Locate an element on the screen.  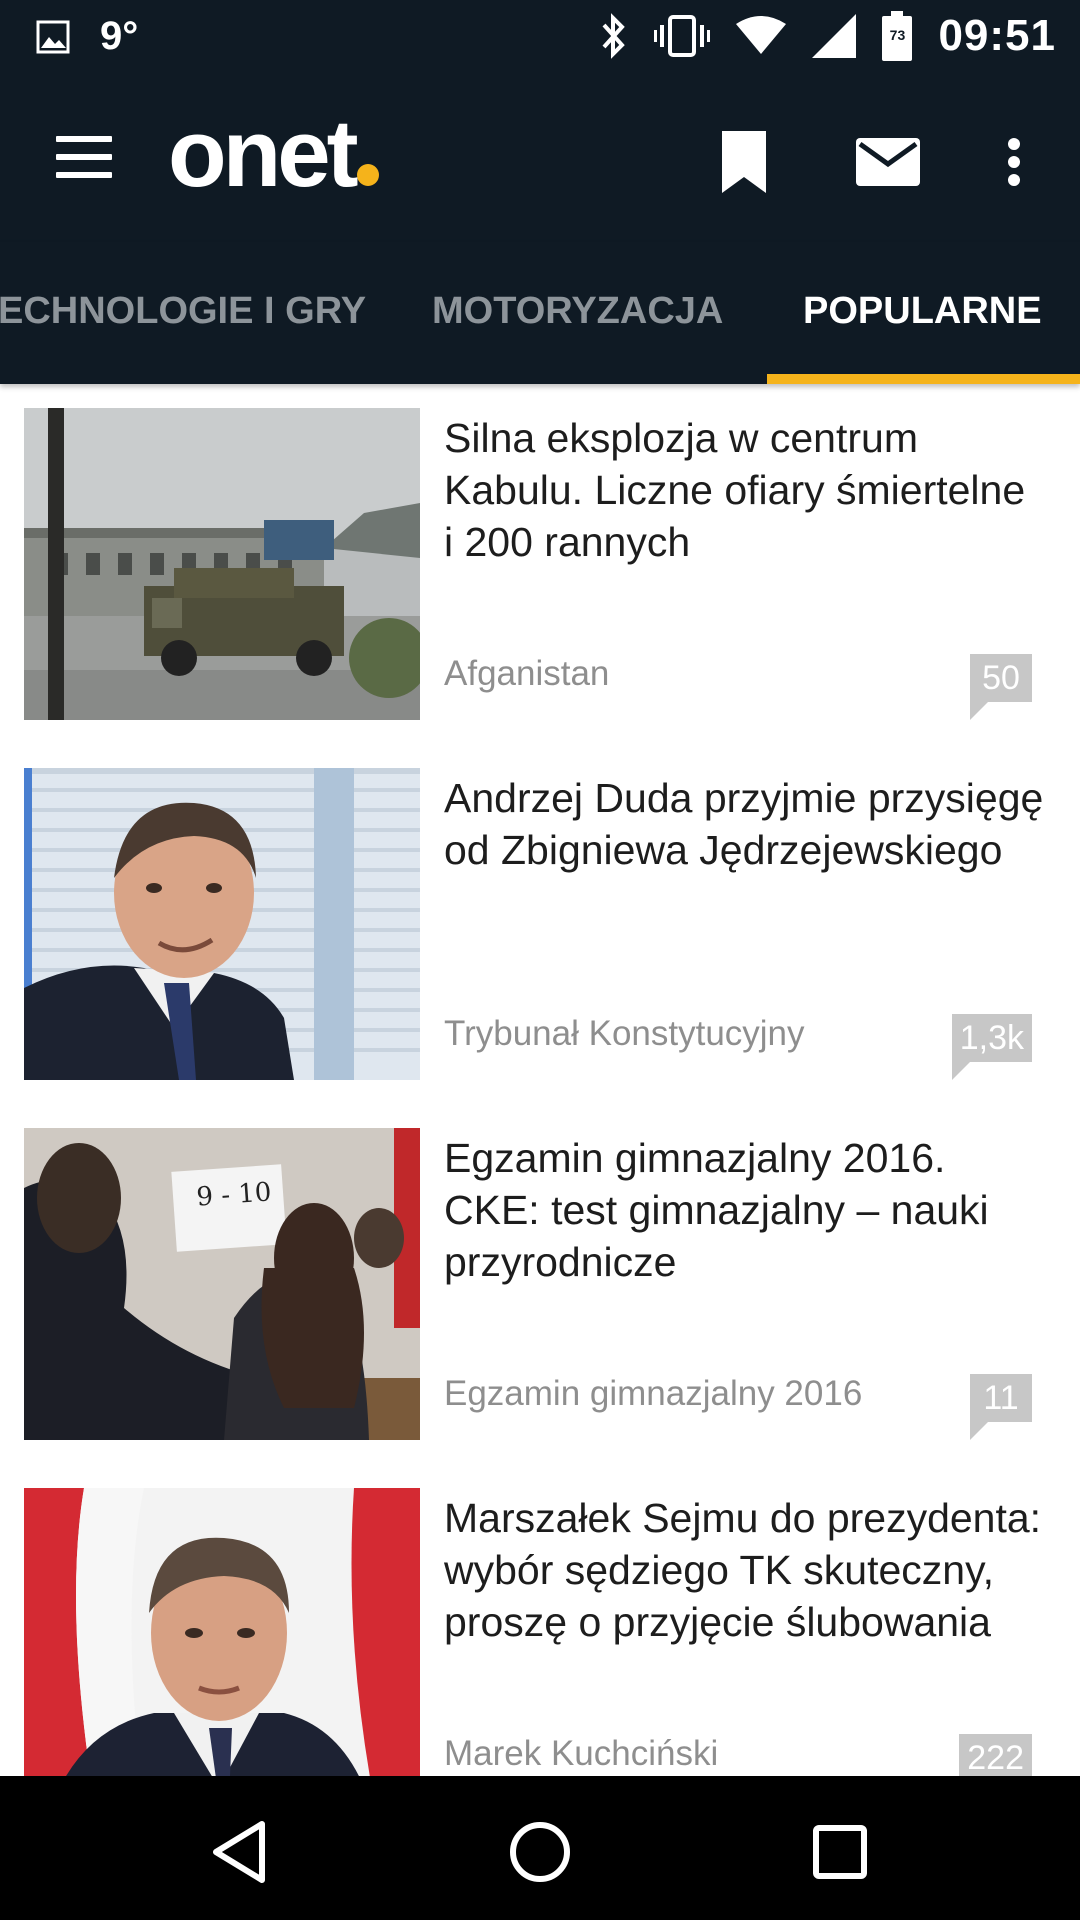
tab-technologie-i-gry: ECHNOLOGIE I GRY is located at coordinates (183, 311).